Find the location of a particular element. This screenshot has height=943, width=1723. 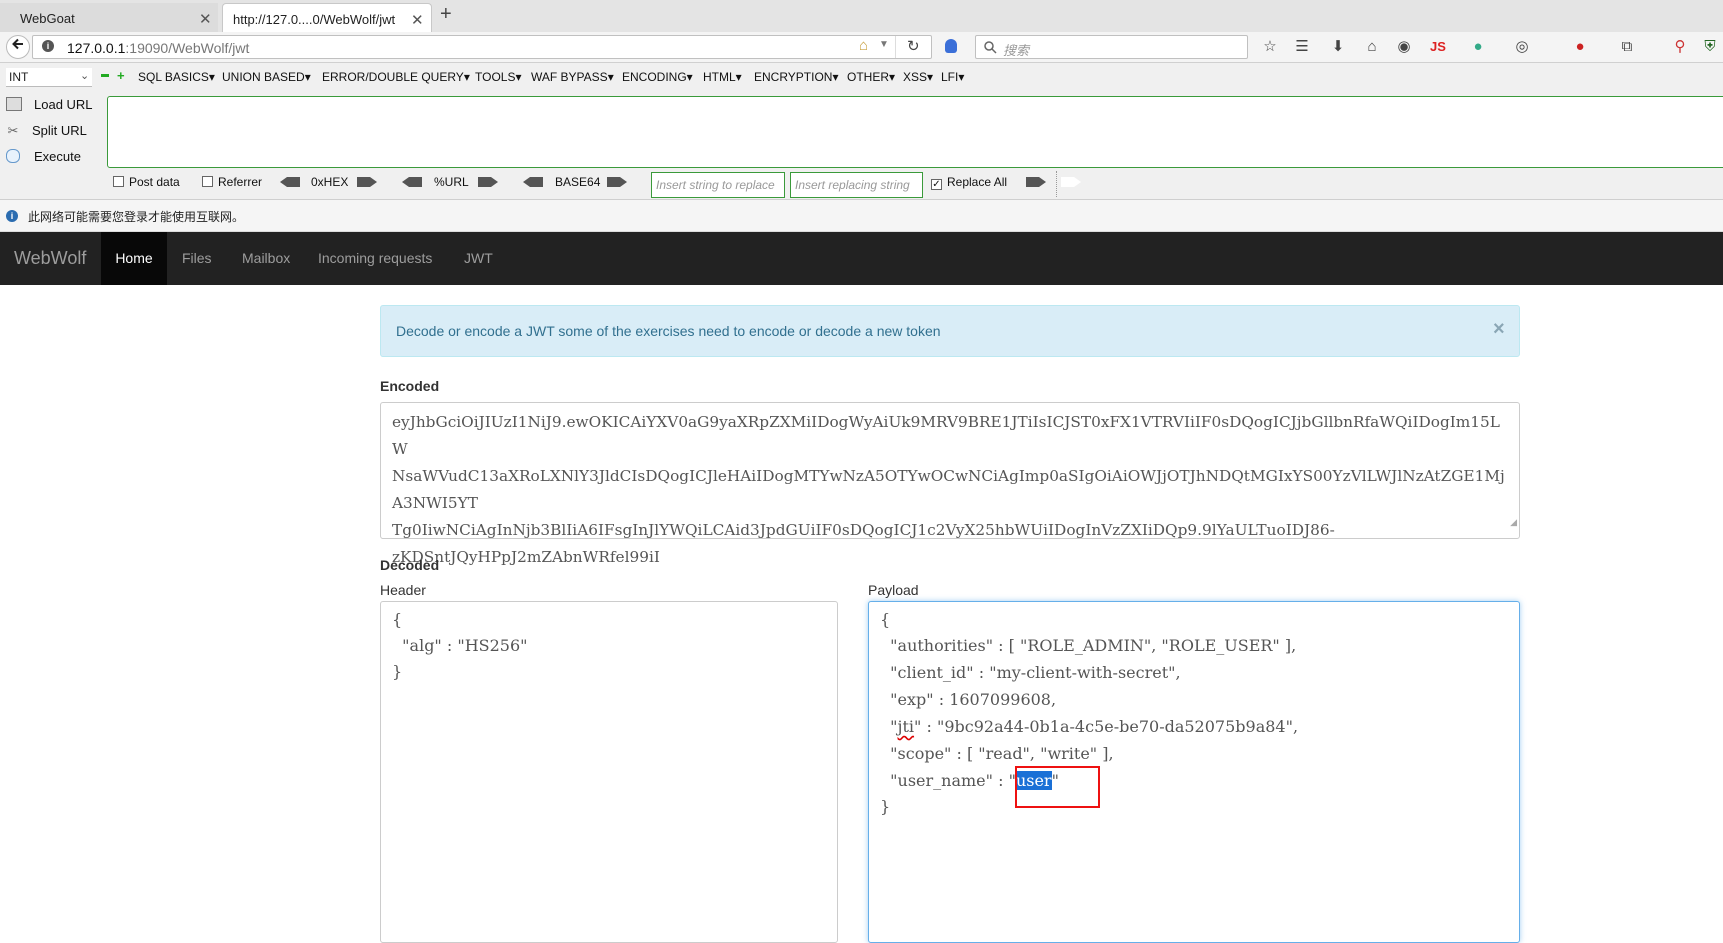

menu-union-based: UNION BASED▾ is located at coordinates (266, 77).